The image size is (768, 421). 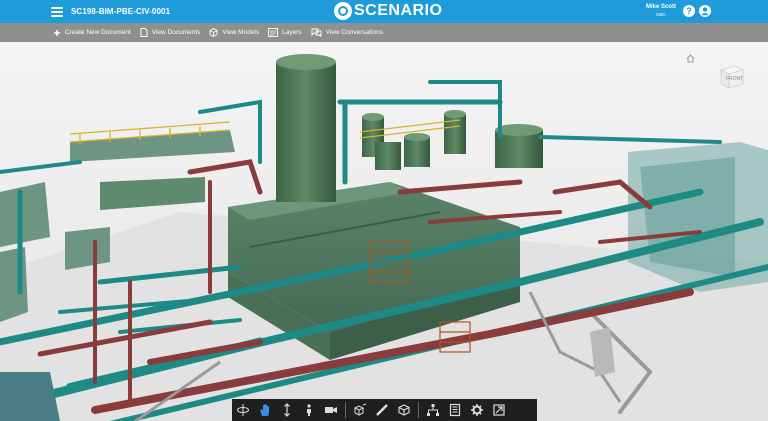 I want to click on pan-hand-icon, so click(x=264, y=410).